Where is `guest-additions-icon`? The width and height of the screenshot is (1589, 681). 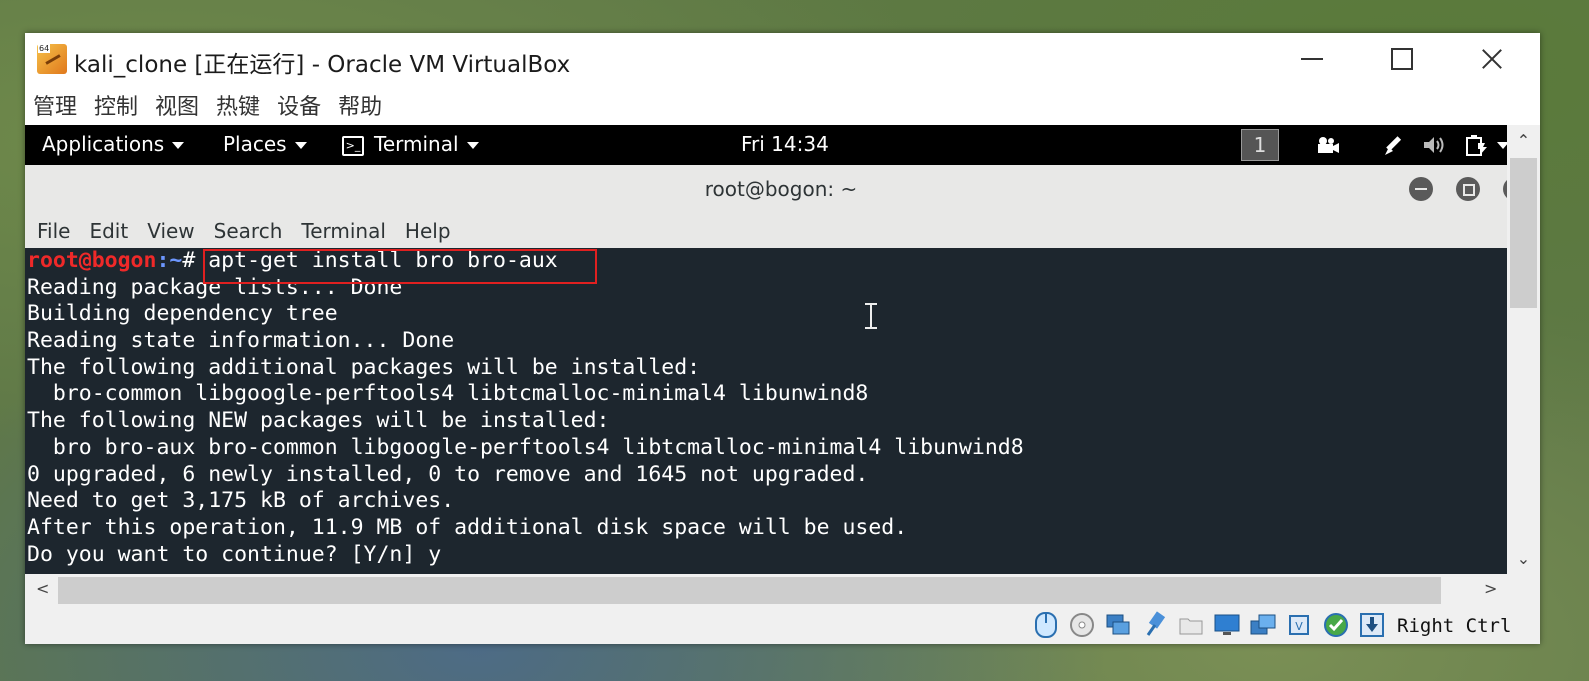
guest-additions-icon is located at coordinates (1336, 625).